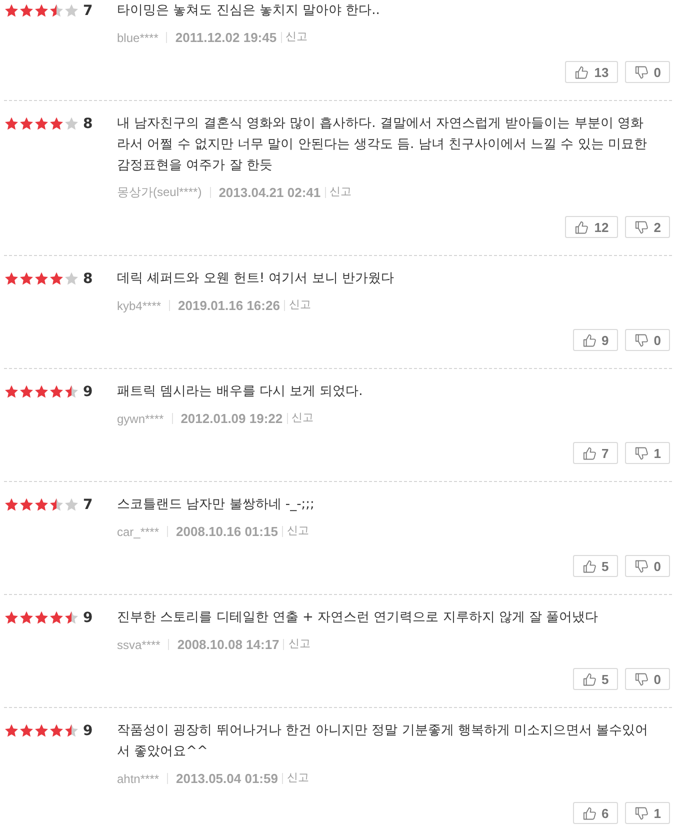  I want to click on review-text: 스코틀랜드 남자만 불쌍하네 -_-;;;, so click(216, 505).